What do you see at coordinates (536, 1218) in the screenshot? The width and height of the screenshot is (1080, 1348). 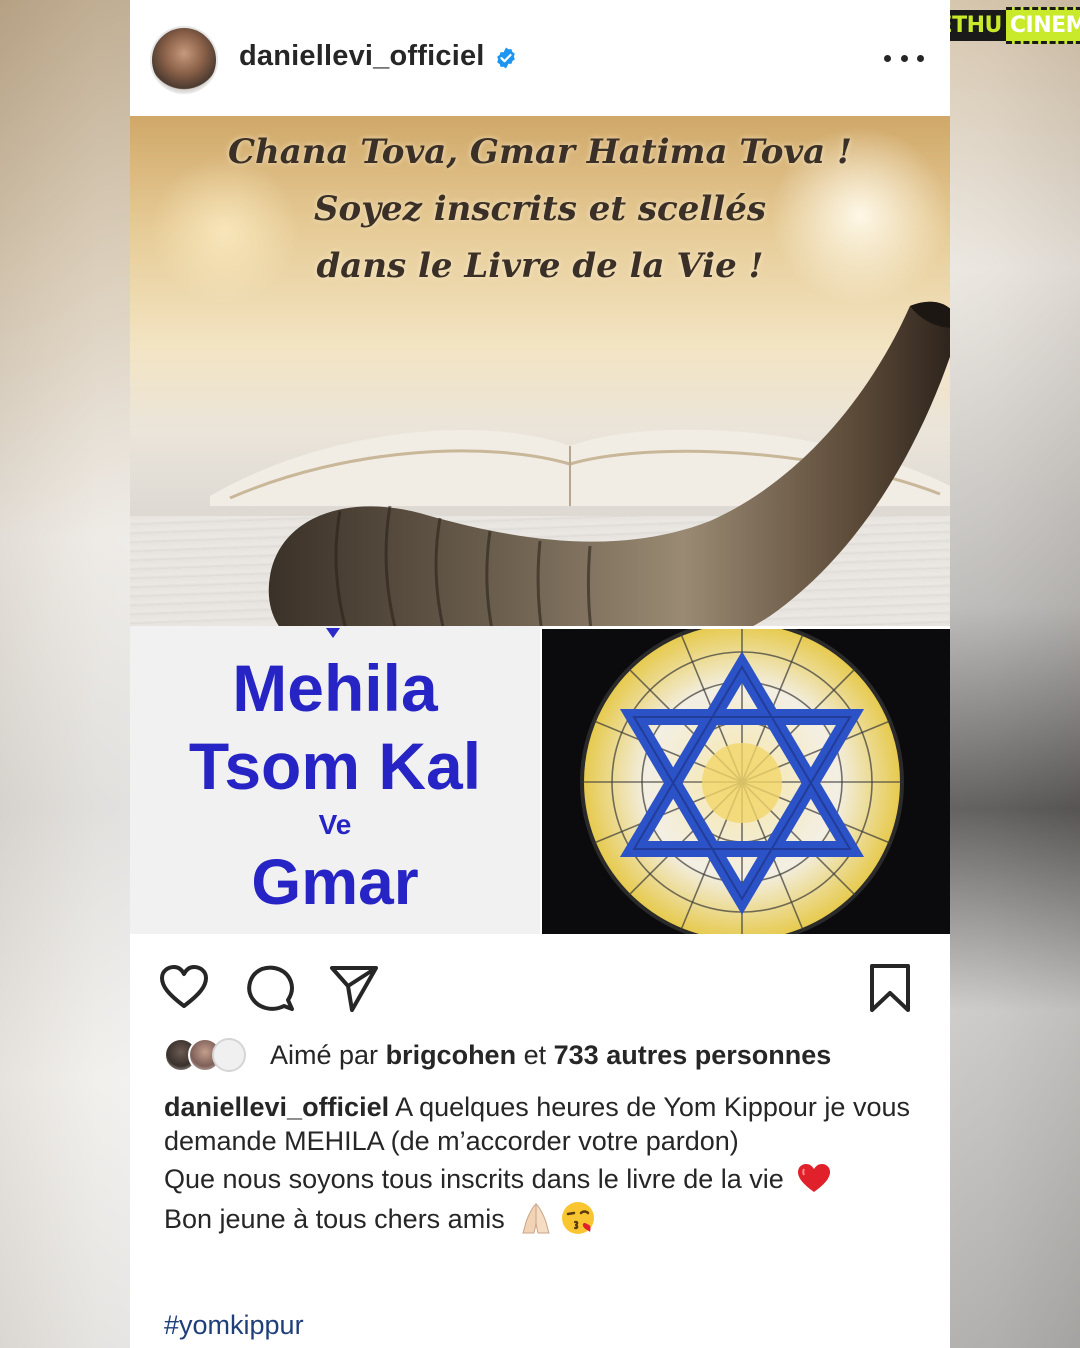 I see `praying-hands-emoji-icon` at bounding box center [536, 1218].